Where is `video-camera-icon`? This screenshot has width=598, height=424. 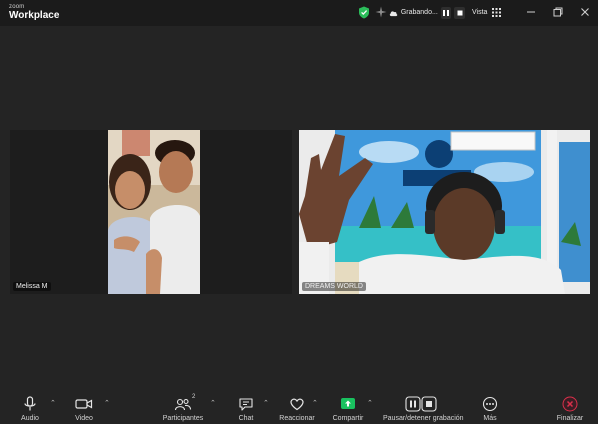 video-camera-icon is located at coordinates (84, 404).